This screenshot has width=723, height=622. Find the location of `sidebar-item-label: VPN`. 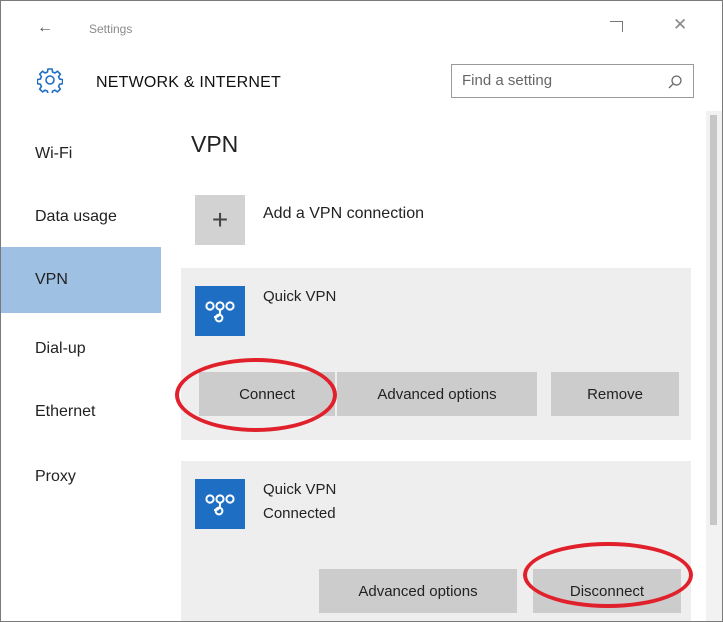

sidebar-item-label: VPN is located at coordinates (51, 279).